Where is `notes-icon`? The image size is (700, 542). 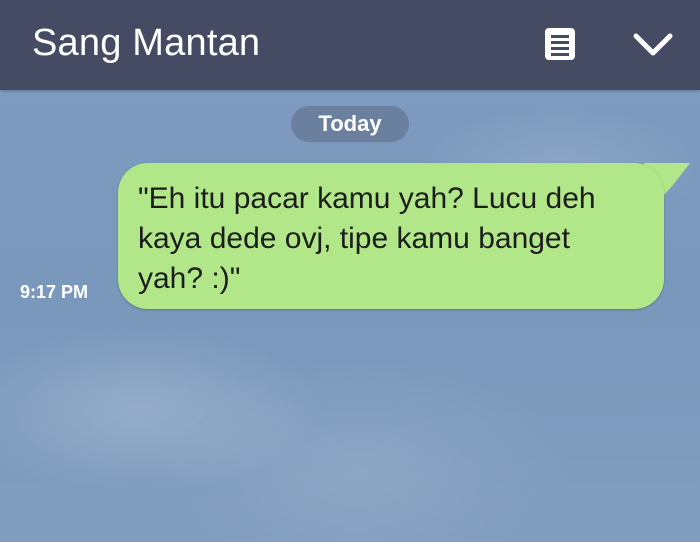 notes-icon is located at coordinates (560, 44).